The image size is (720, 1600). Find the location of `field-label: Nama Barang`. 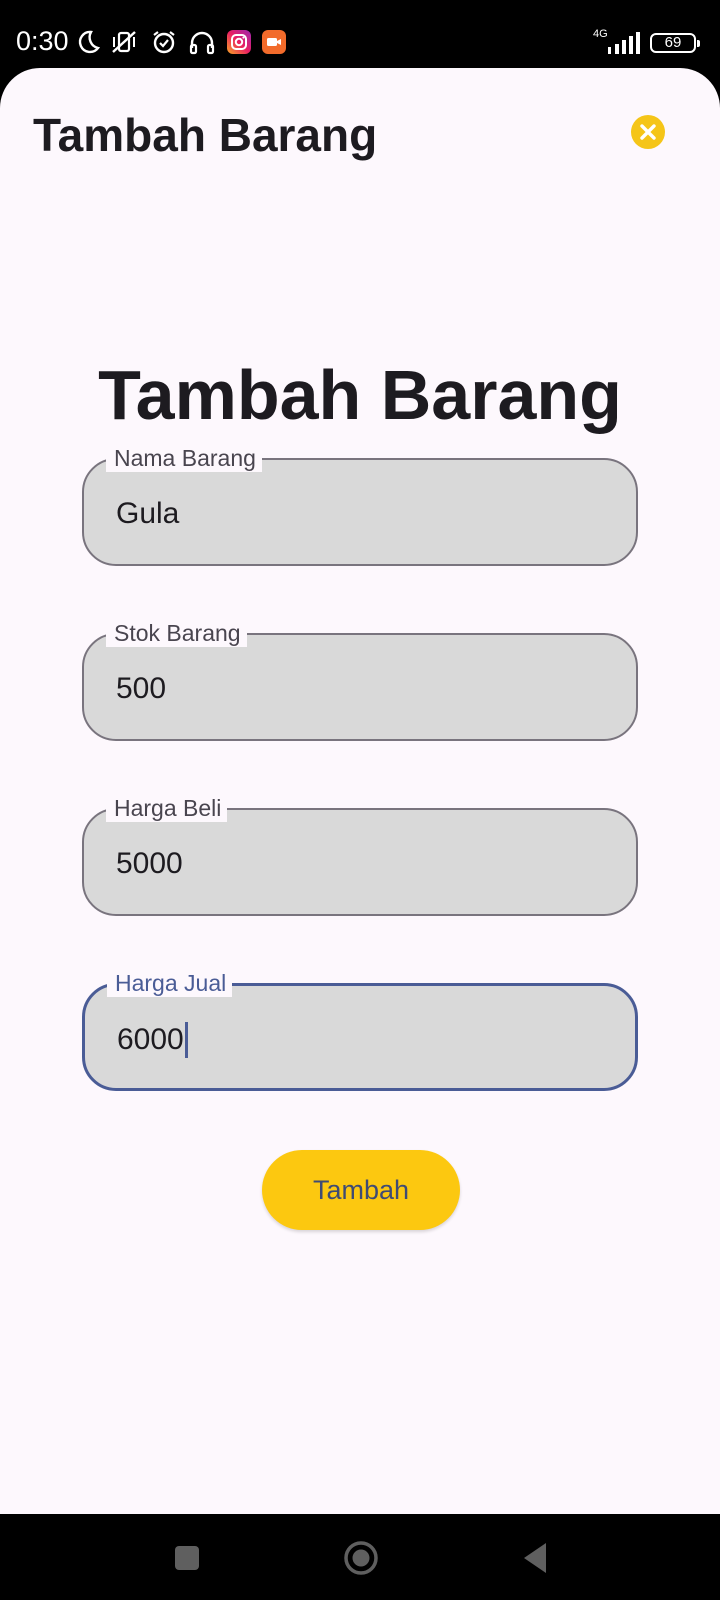

field-label: Nama Barang is located at coordinates (184, 458).